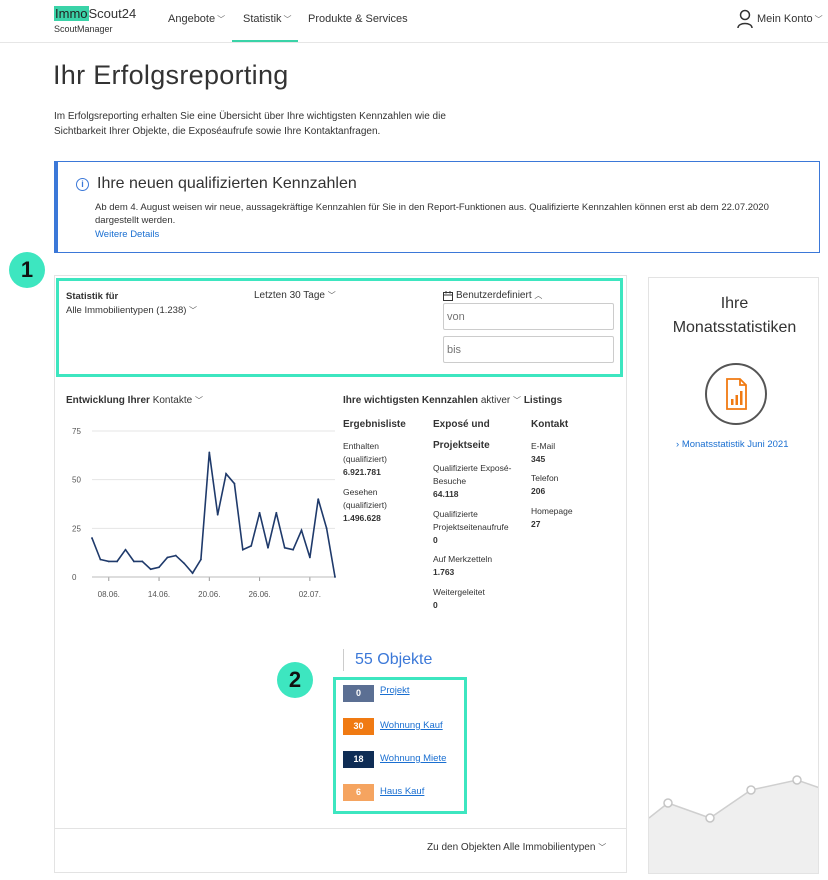  What do you see at coordinates (528, 349) in the screenshot?
I see `date-to-input` at bounding box center [528, 349].